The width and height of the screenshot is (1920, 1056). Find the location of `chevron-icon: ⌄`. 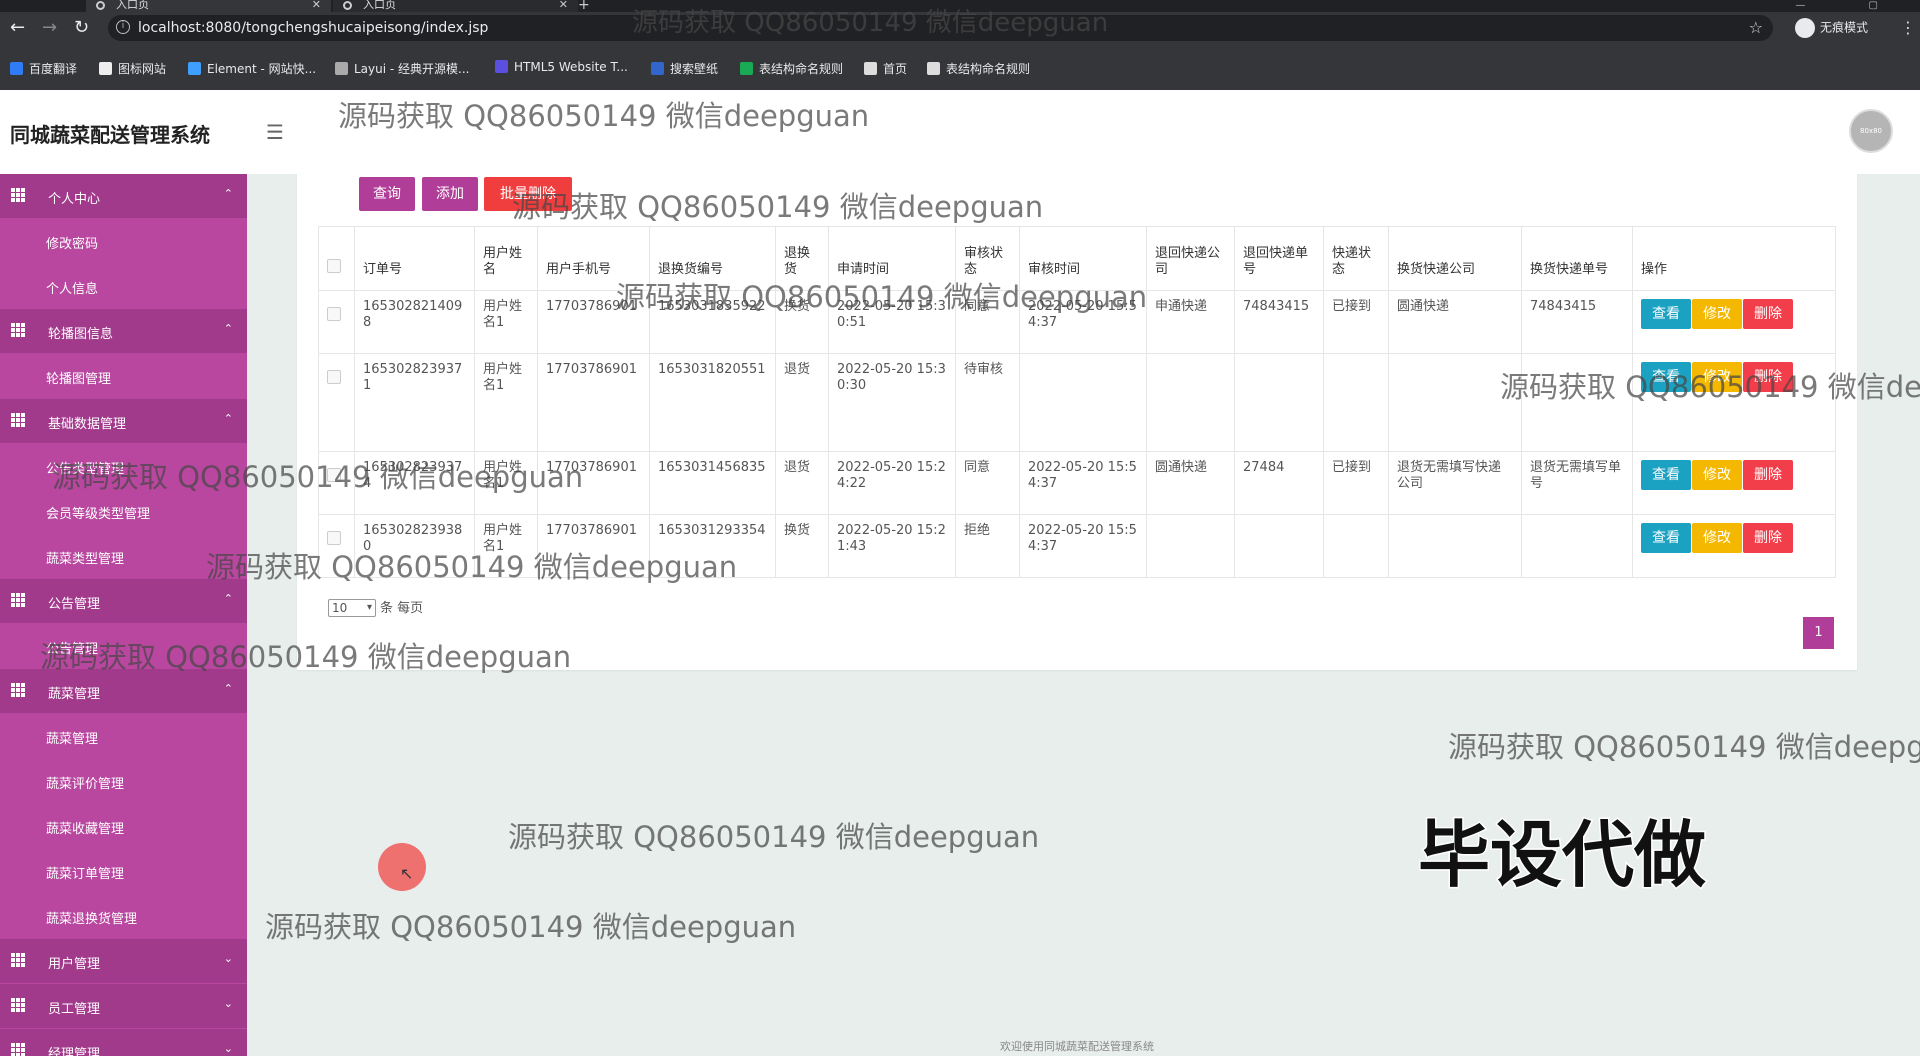

chevron-icon: ⌄ is located at coordinates (228, 958).